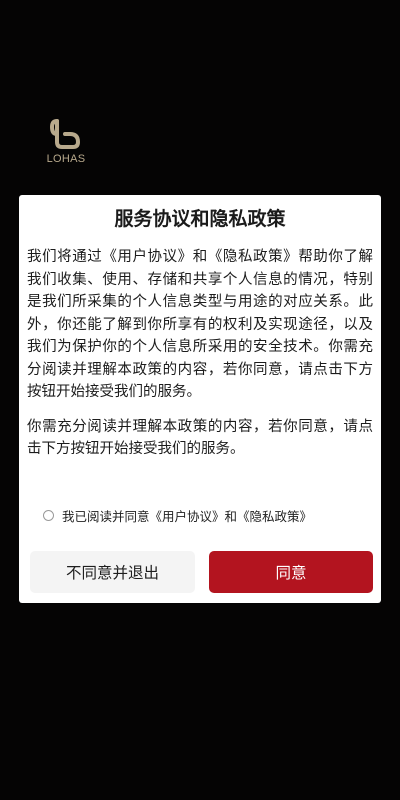 Image resolution: width=400 pixels, height=800 pixels. I want to click on consent-radio-icon, so click(48, 515).